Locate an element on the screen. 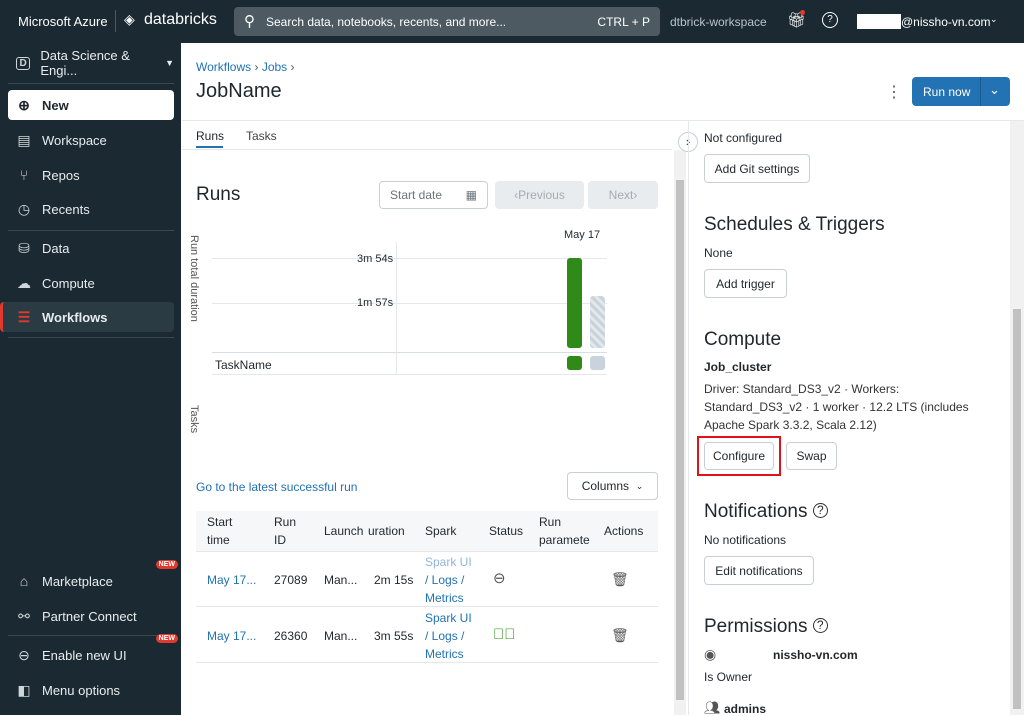  repos-icon: ⑂ is located at coordinates (24, 175).